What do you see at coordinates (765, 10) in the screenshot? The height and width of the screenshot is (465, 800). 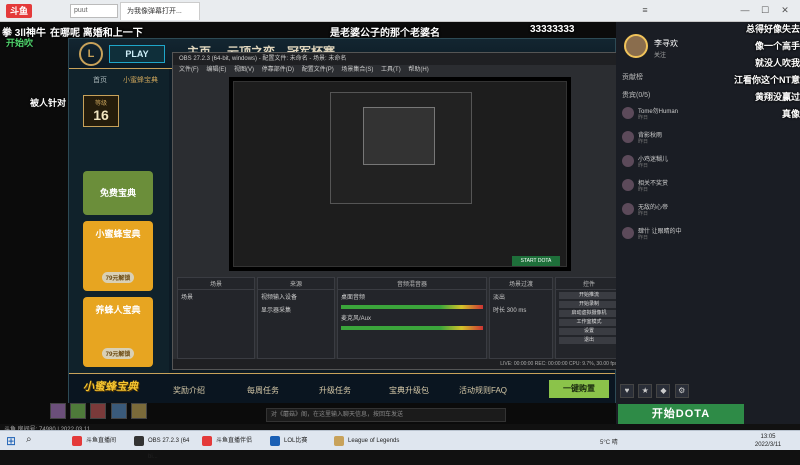 I see `maximize-icon: ☐` at bounding box center [765, 10].